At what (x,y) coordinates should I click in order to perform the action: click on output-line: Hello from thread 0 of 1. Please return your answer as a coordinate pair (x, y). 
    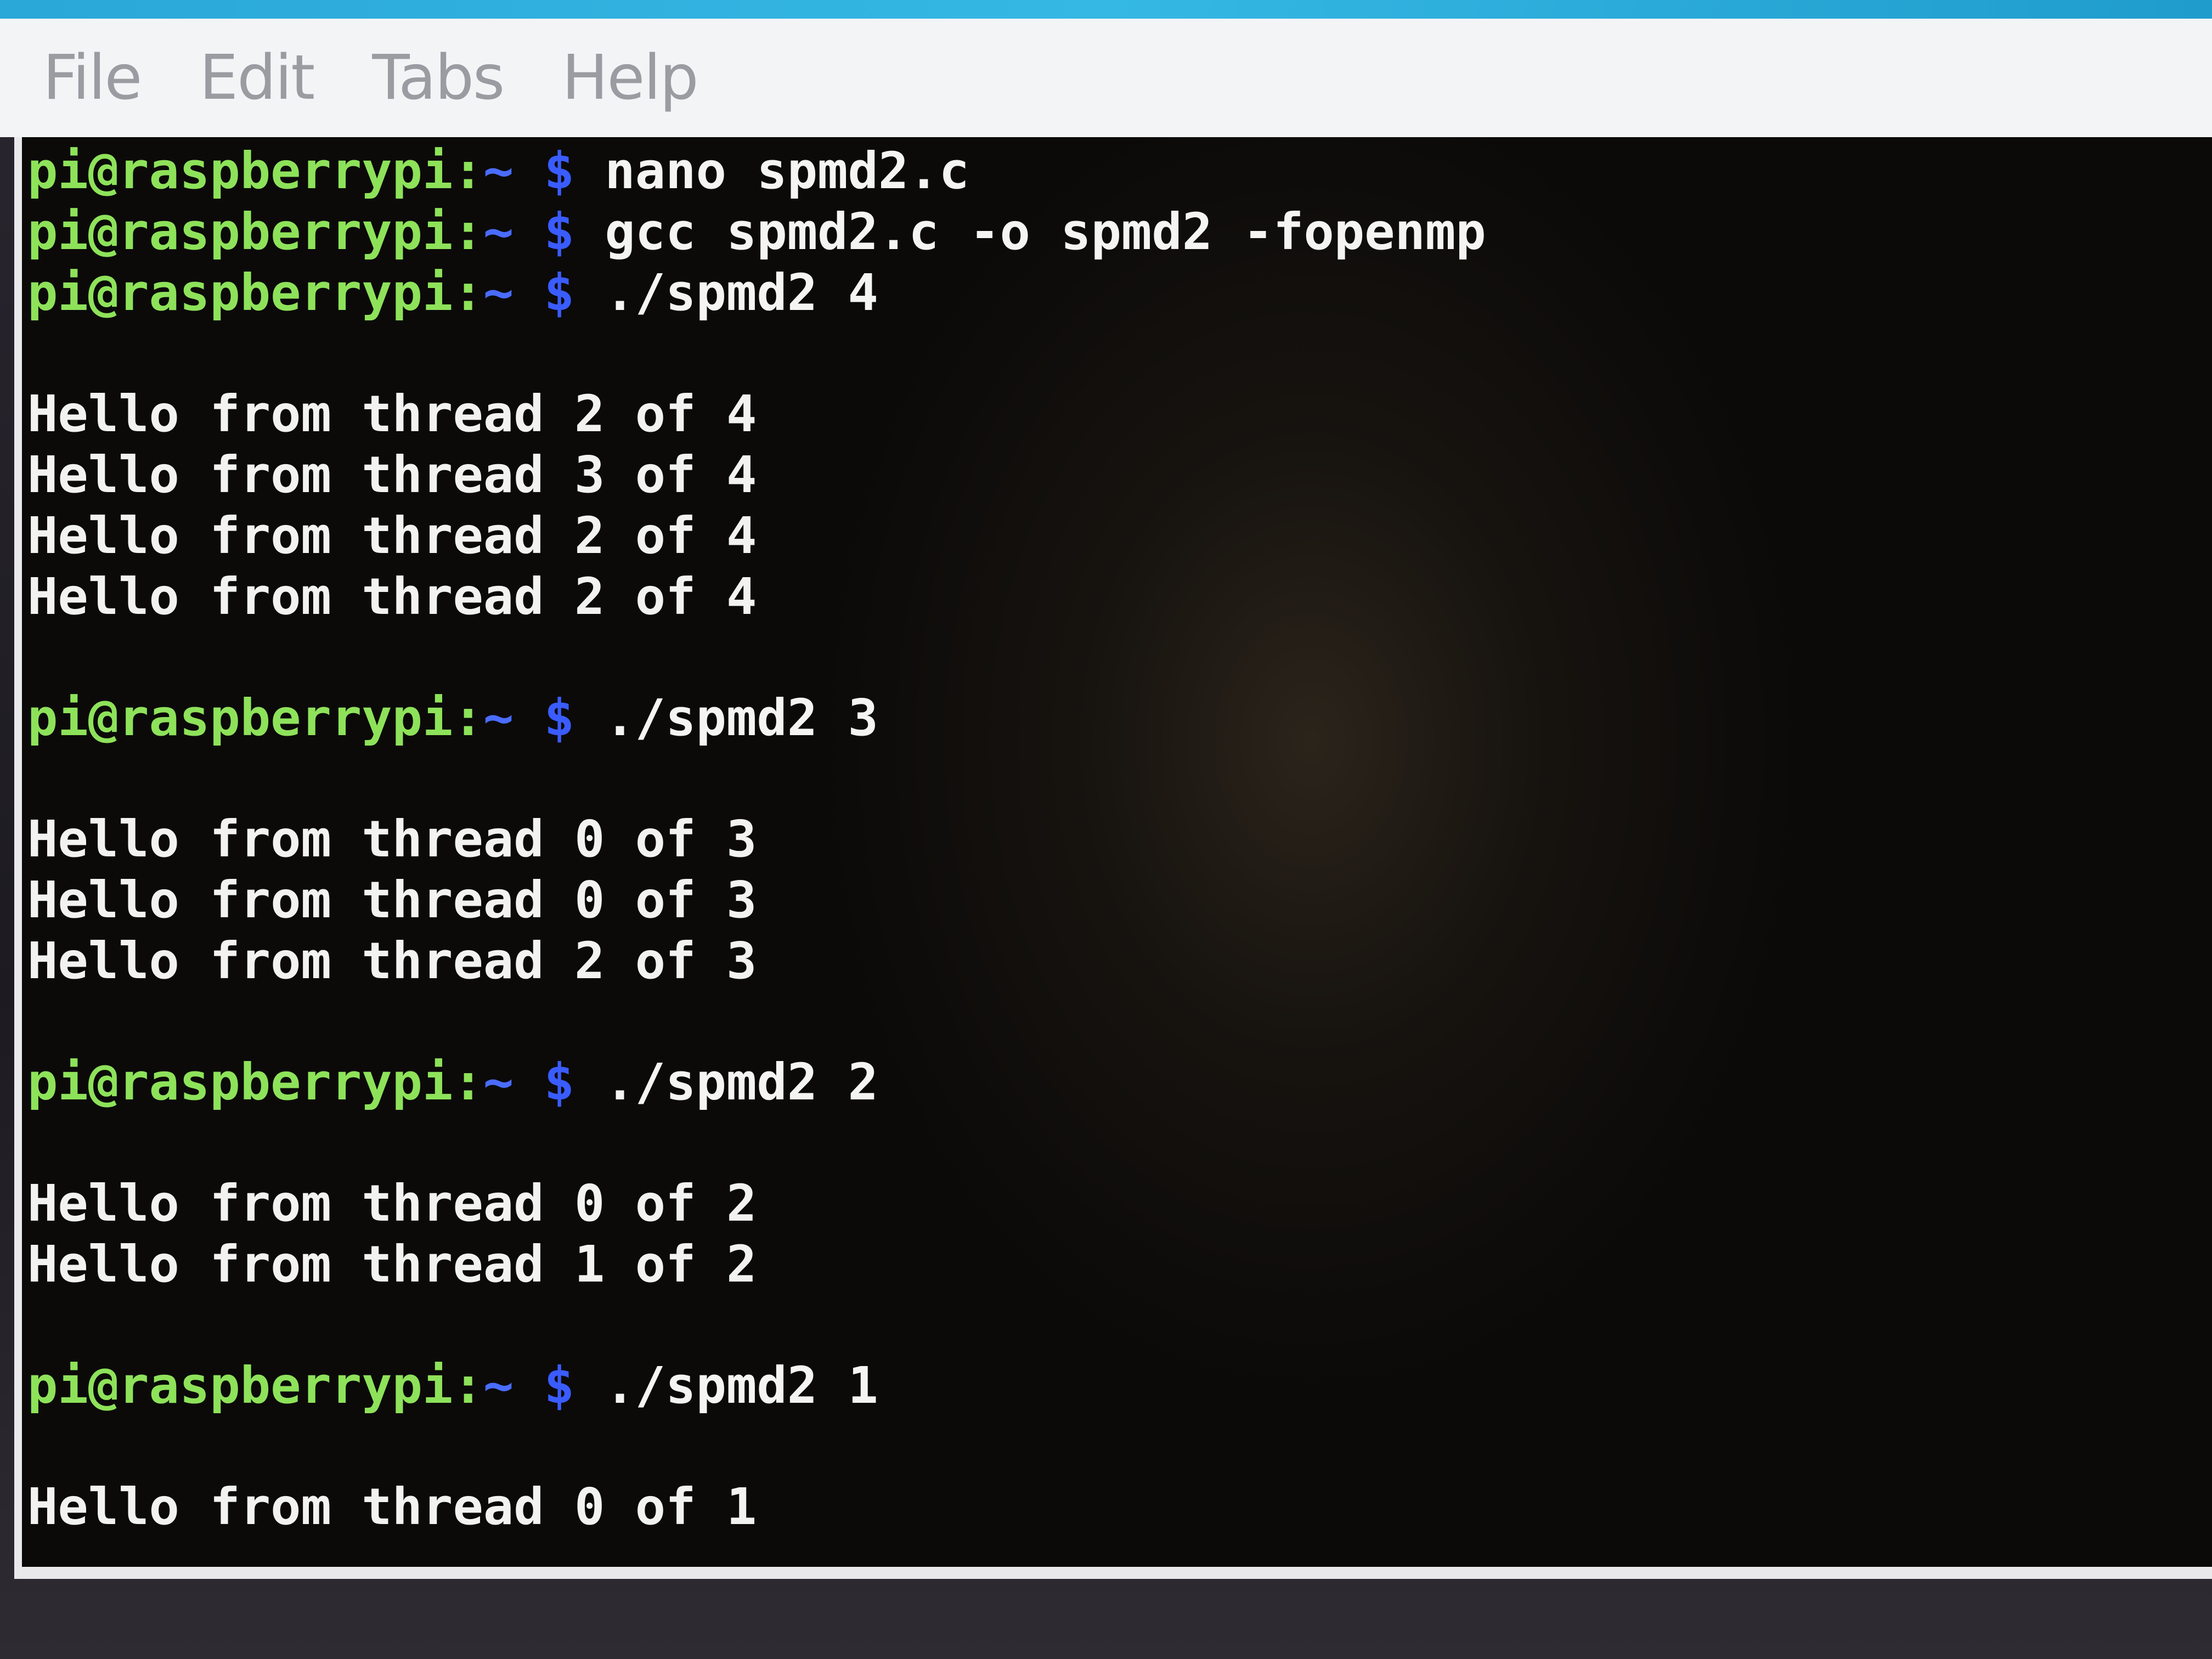
    Looking at the image, I should click on (392, 1506).